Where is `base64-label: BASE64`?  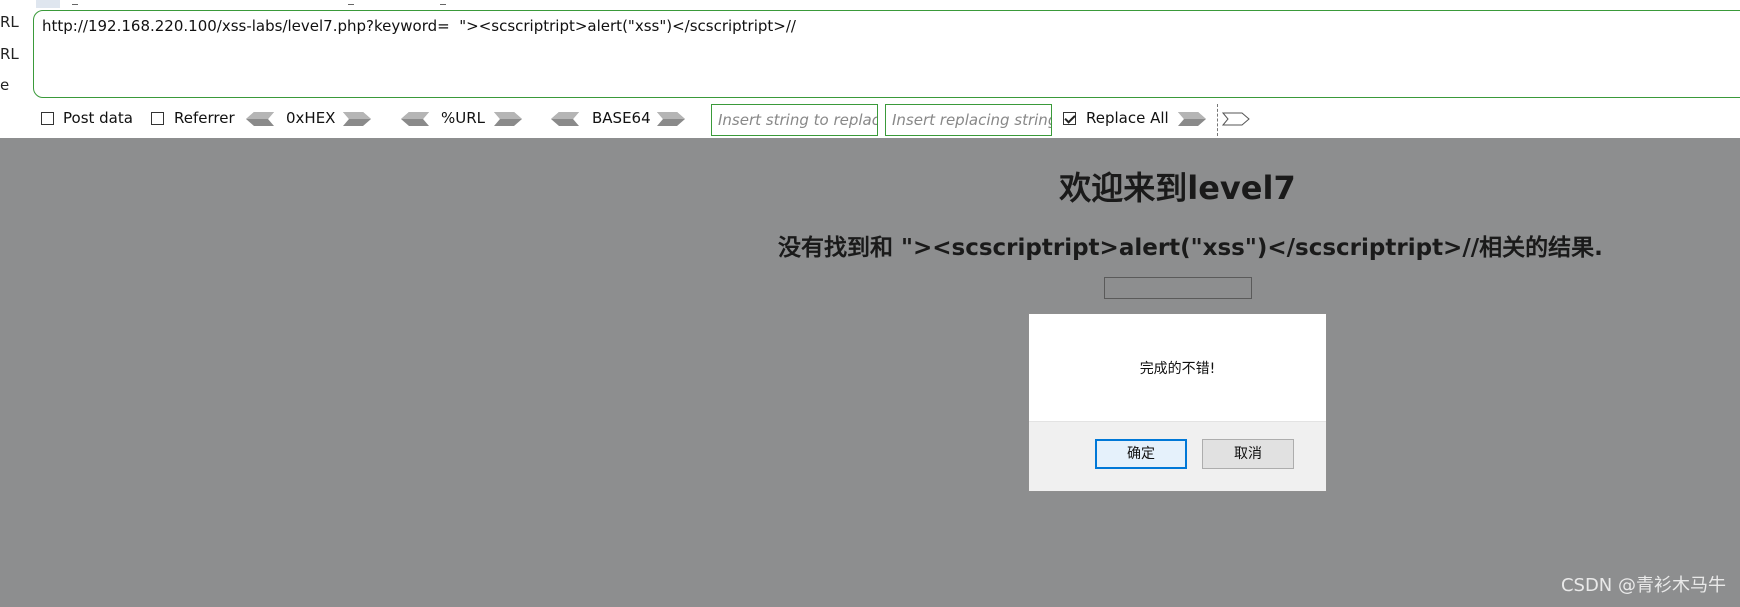 base64-label: BASE64 is located at coordinates (621, 118).